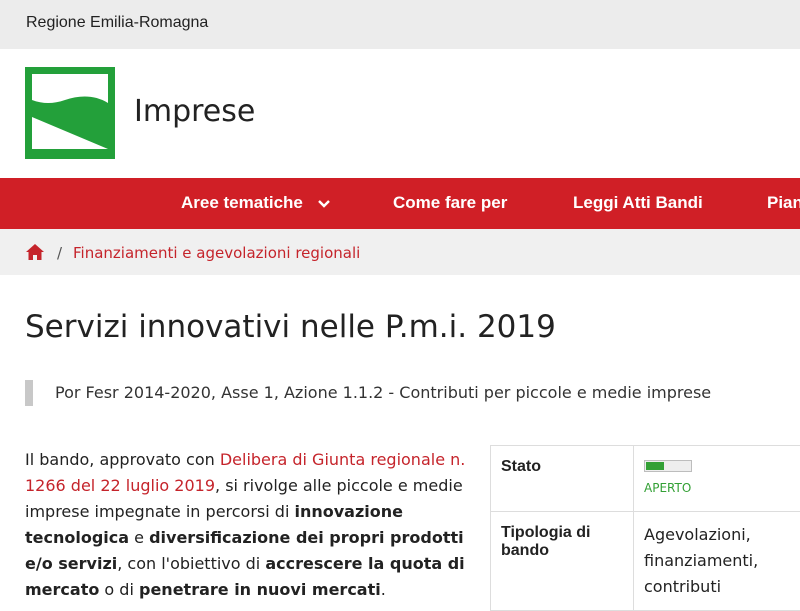 This screenshot has height=611, width=800. Describe the element at coordinates (655, 466) in the screenshot. I see `status-progress-fill` at that location.